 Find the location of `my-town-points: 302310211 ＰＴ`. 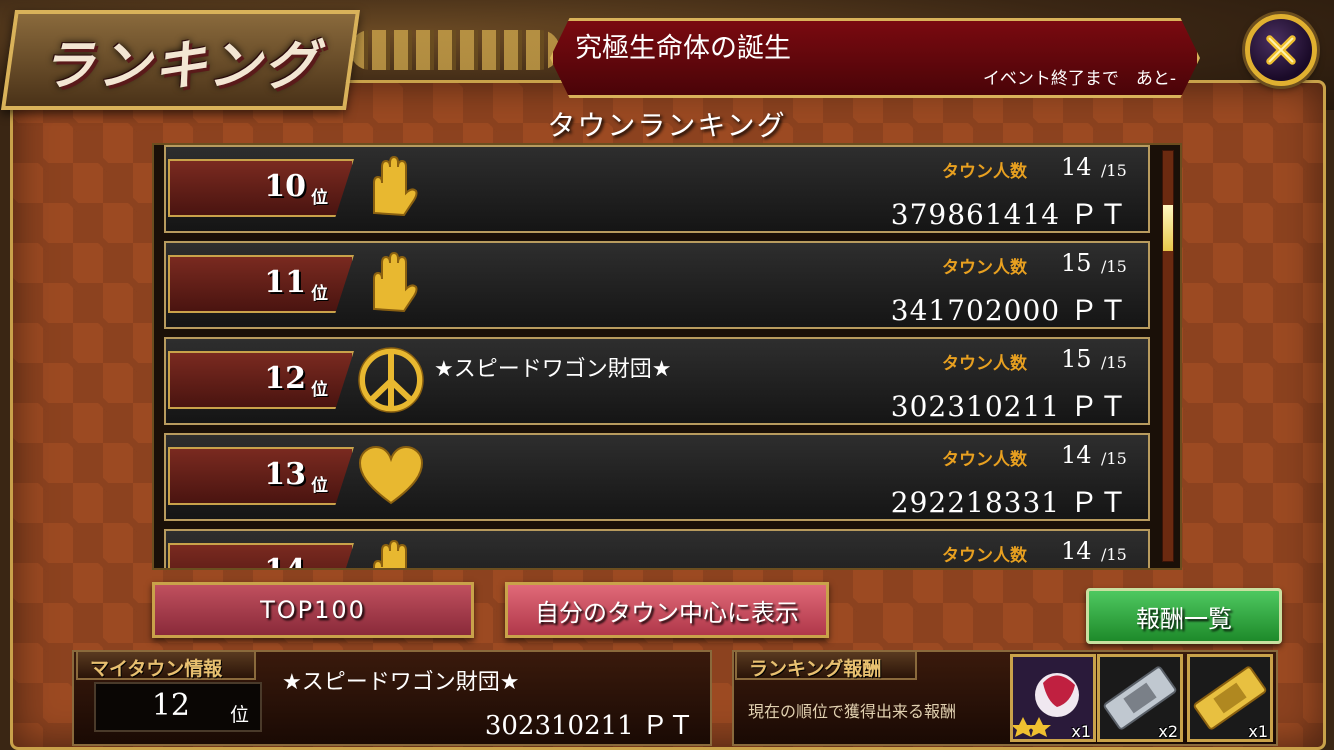

my-town-points: 302310211 ＰＴ is located at coordinates (589, 726).